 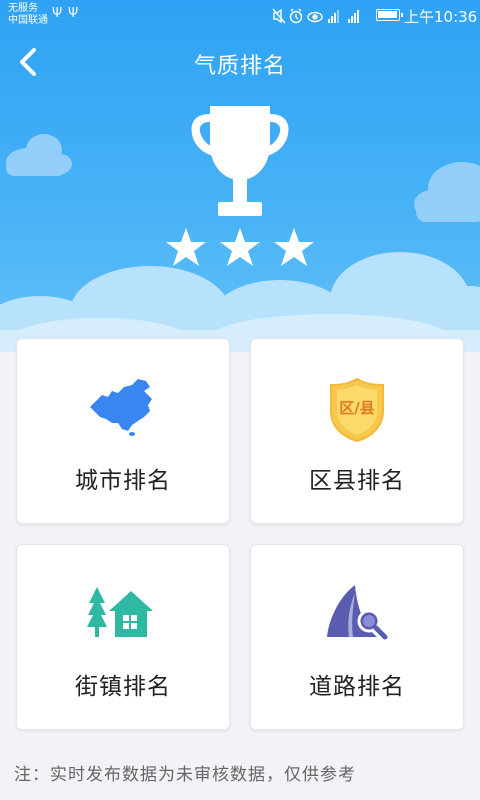 I want to click on district-ranking-card: 区/县 区县排名, so click(x=357, y=431).